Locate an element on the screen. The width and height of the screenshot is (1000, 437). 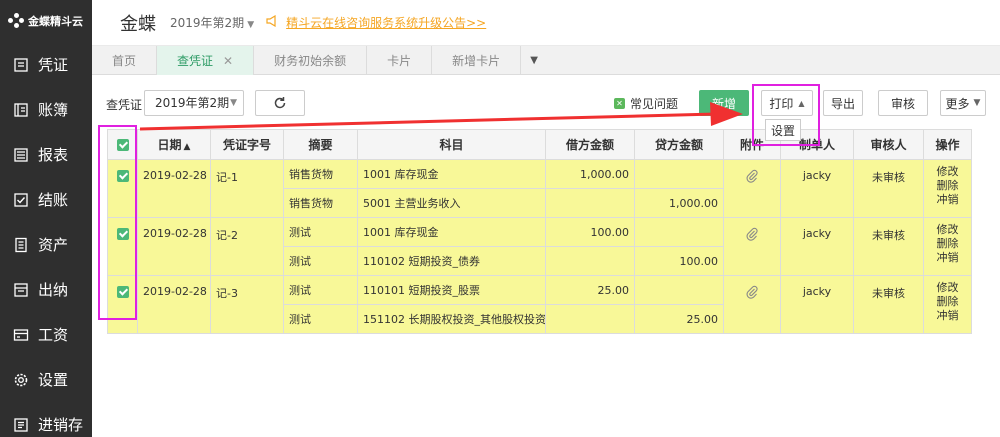
sidebar-item-label: 凭证 is located at coordinates (53, 65).